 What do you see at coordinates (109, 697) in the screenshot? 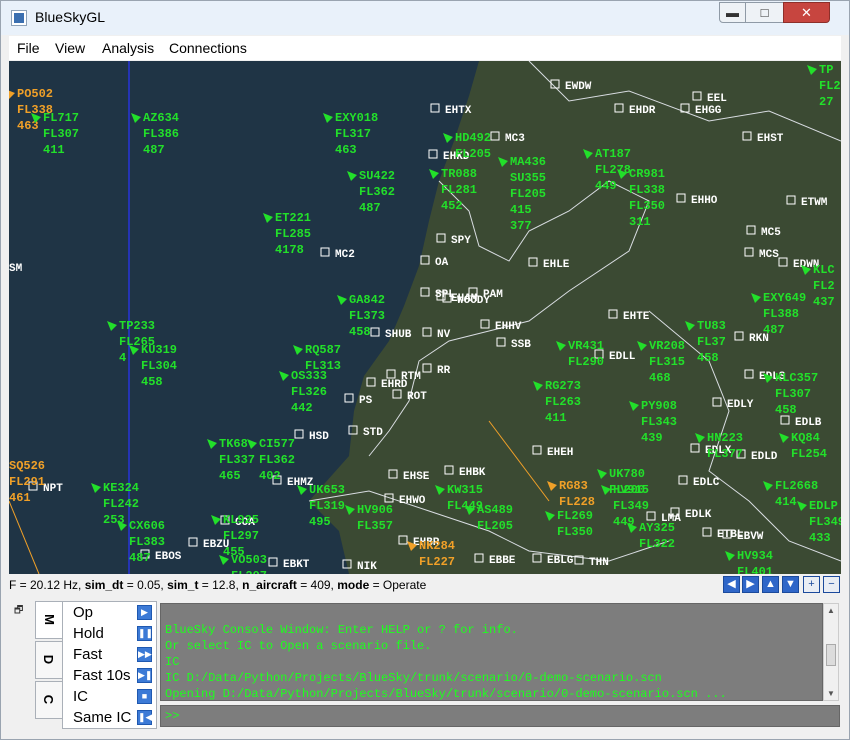
I see `sim-ic-button: IC ■` at bounding box center [109, 697].